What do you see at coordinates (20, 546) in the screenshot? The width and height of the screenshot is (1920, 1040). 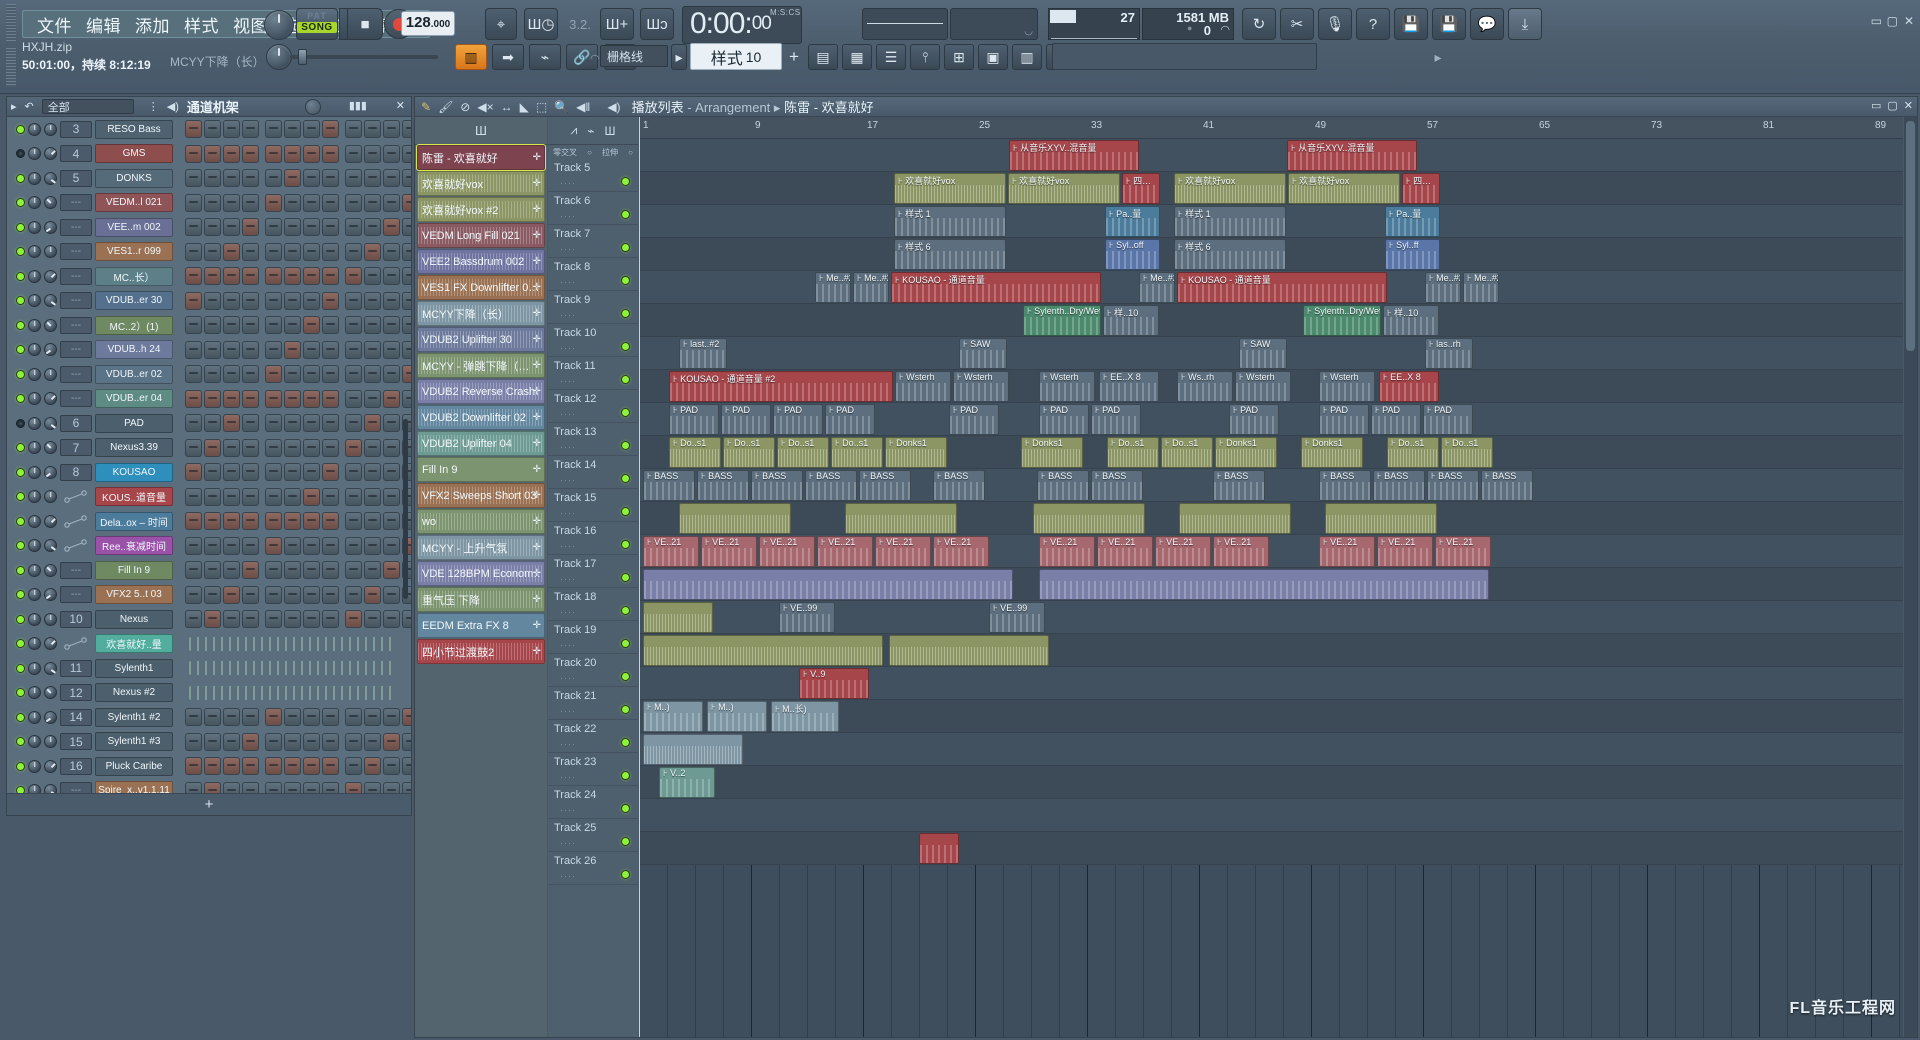 I see `channel-mute-led` at bounding box center [20, 546].